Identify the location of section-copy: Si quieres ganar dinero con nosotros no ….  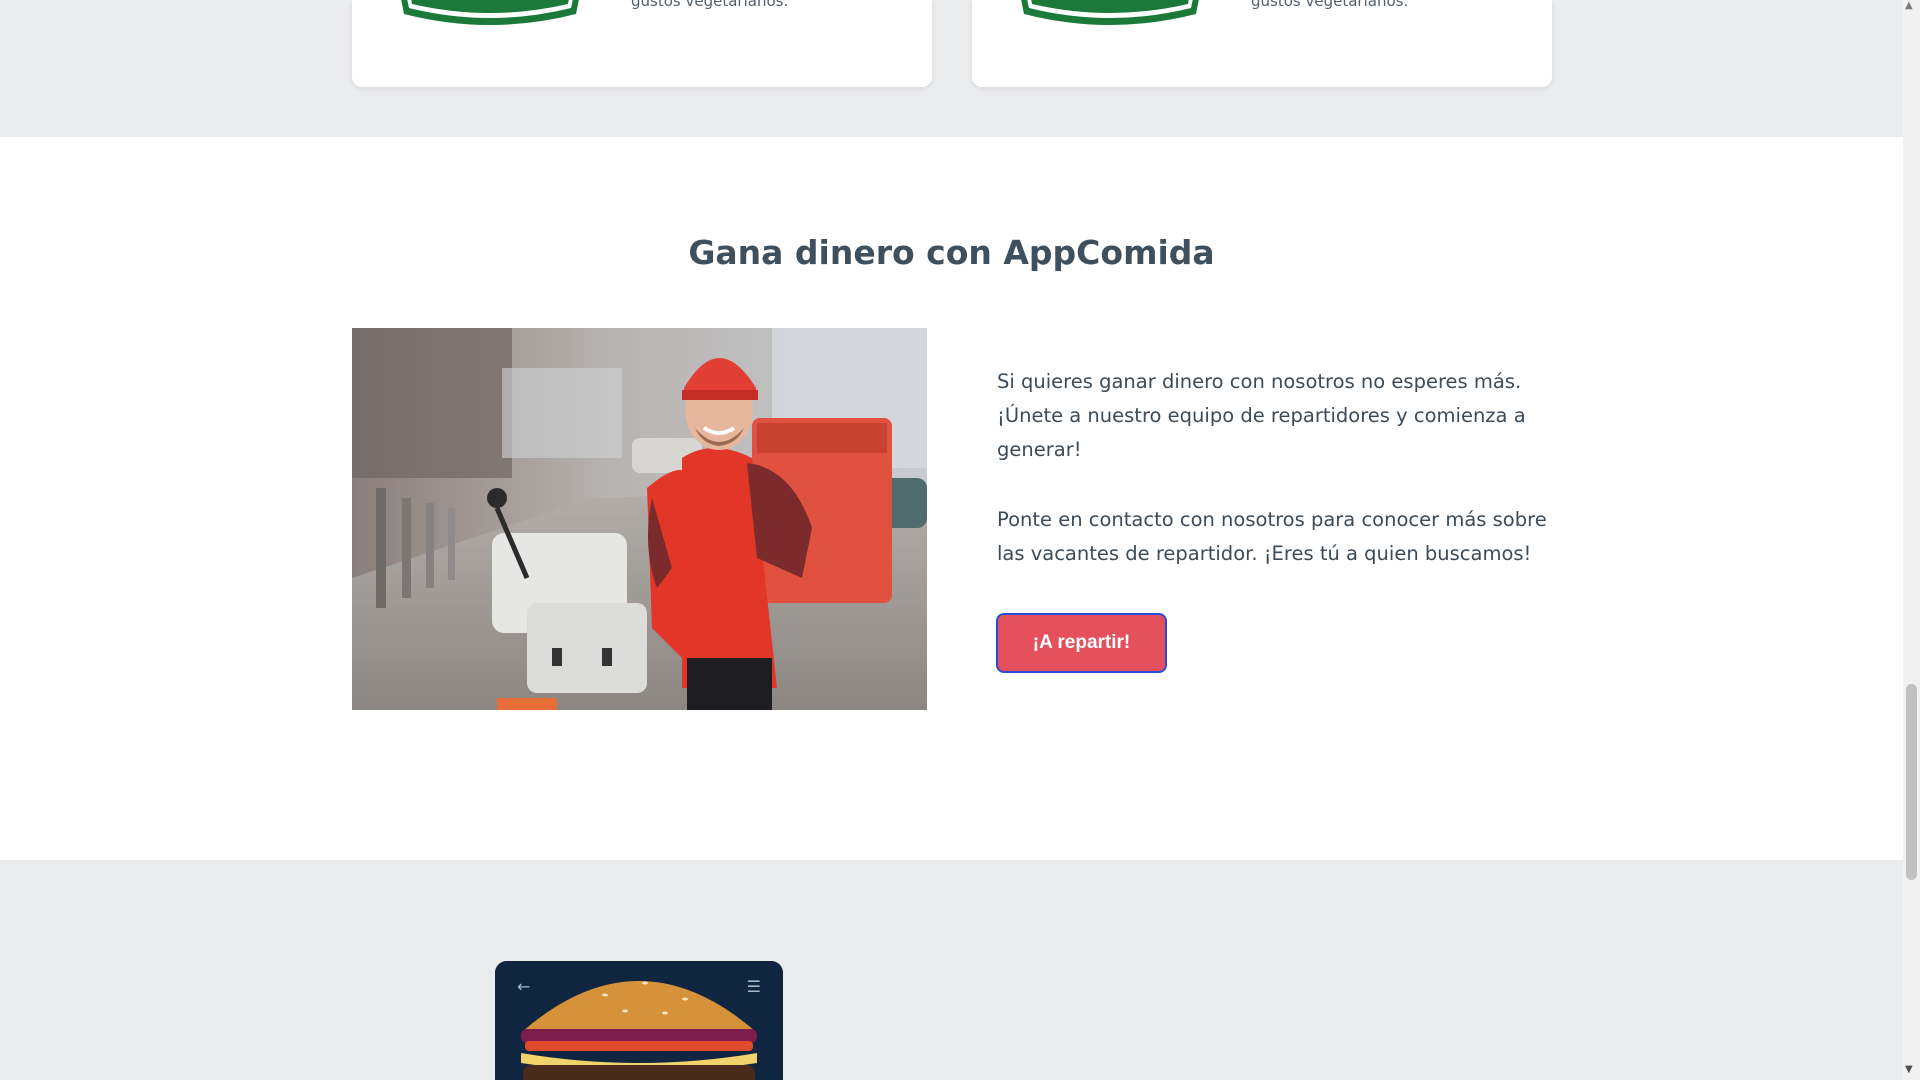
(1277, 468).